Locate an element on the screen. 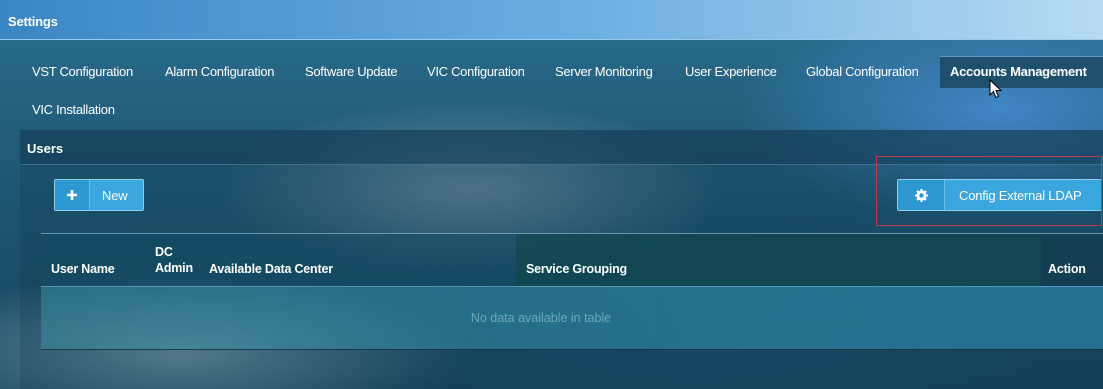 The width and height of the screenshot is (1103, 389). column-header-dc-admin-line1: DC is located at coordinates (164, 252).